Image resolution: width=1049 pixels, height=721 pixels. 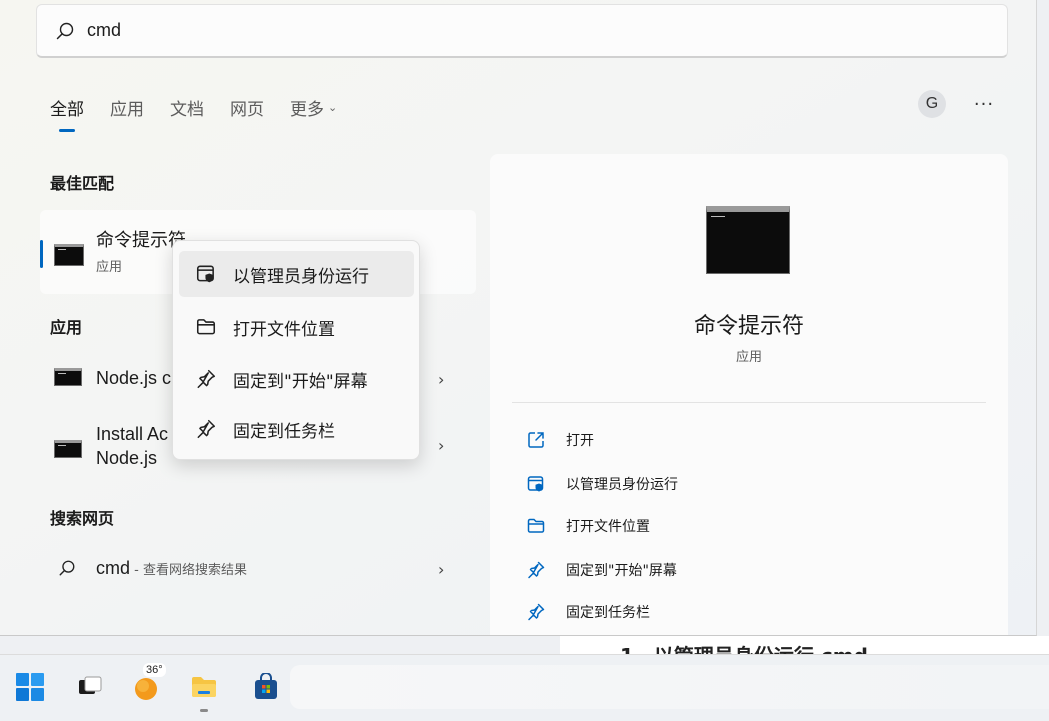 What do you see at coordinates (127, 458) in the screenshot?
I see `list-item-line2: Node.js` at bounding box center [127, 458].